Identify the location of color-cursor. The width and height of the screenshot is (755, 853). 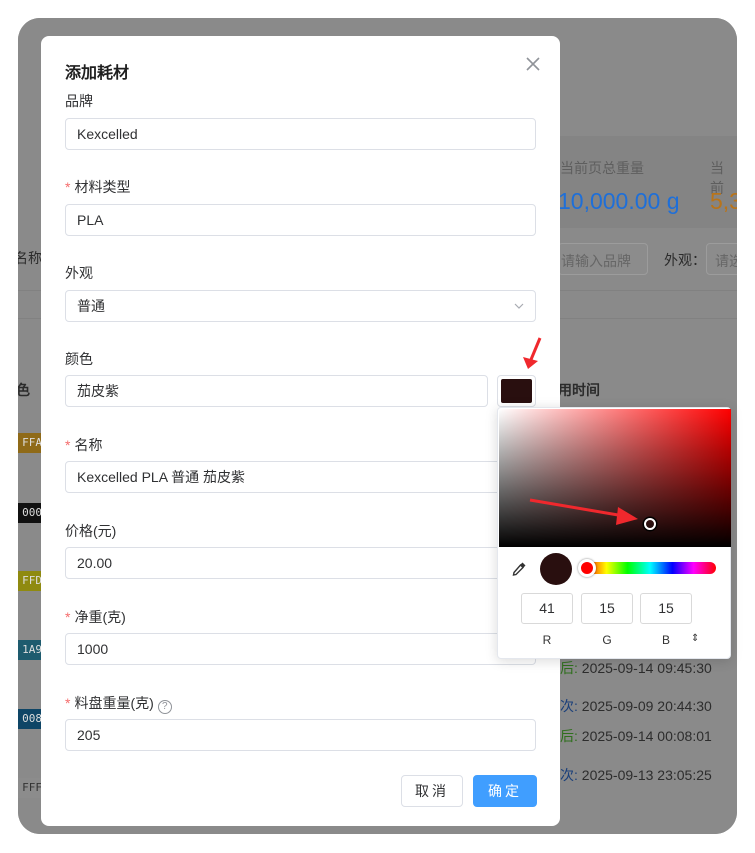
(650, 524).